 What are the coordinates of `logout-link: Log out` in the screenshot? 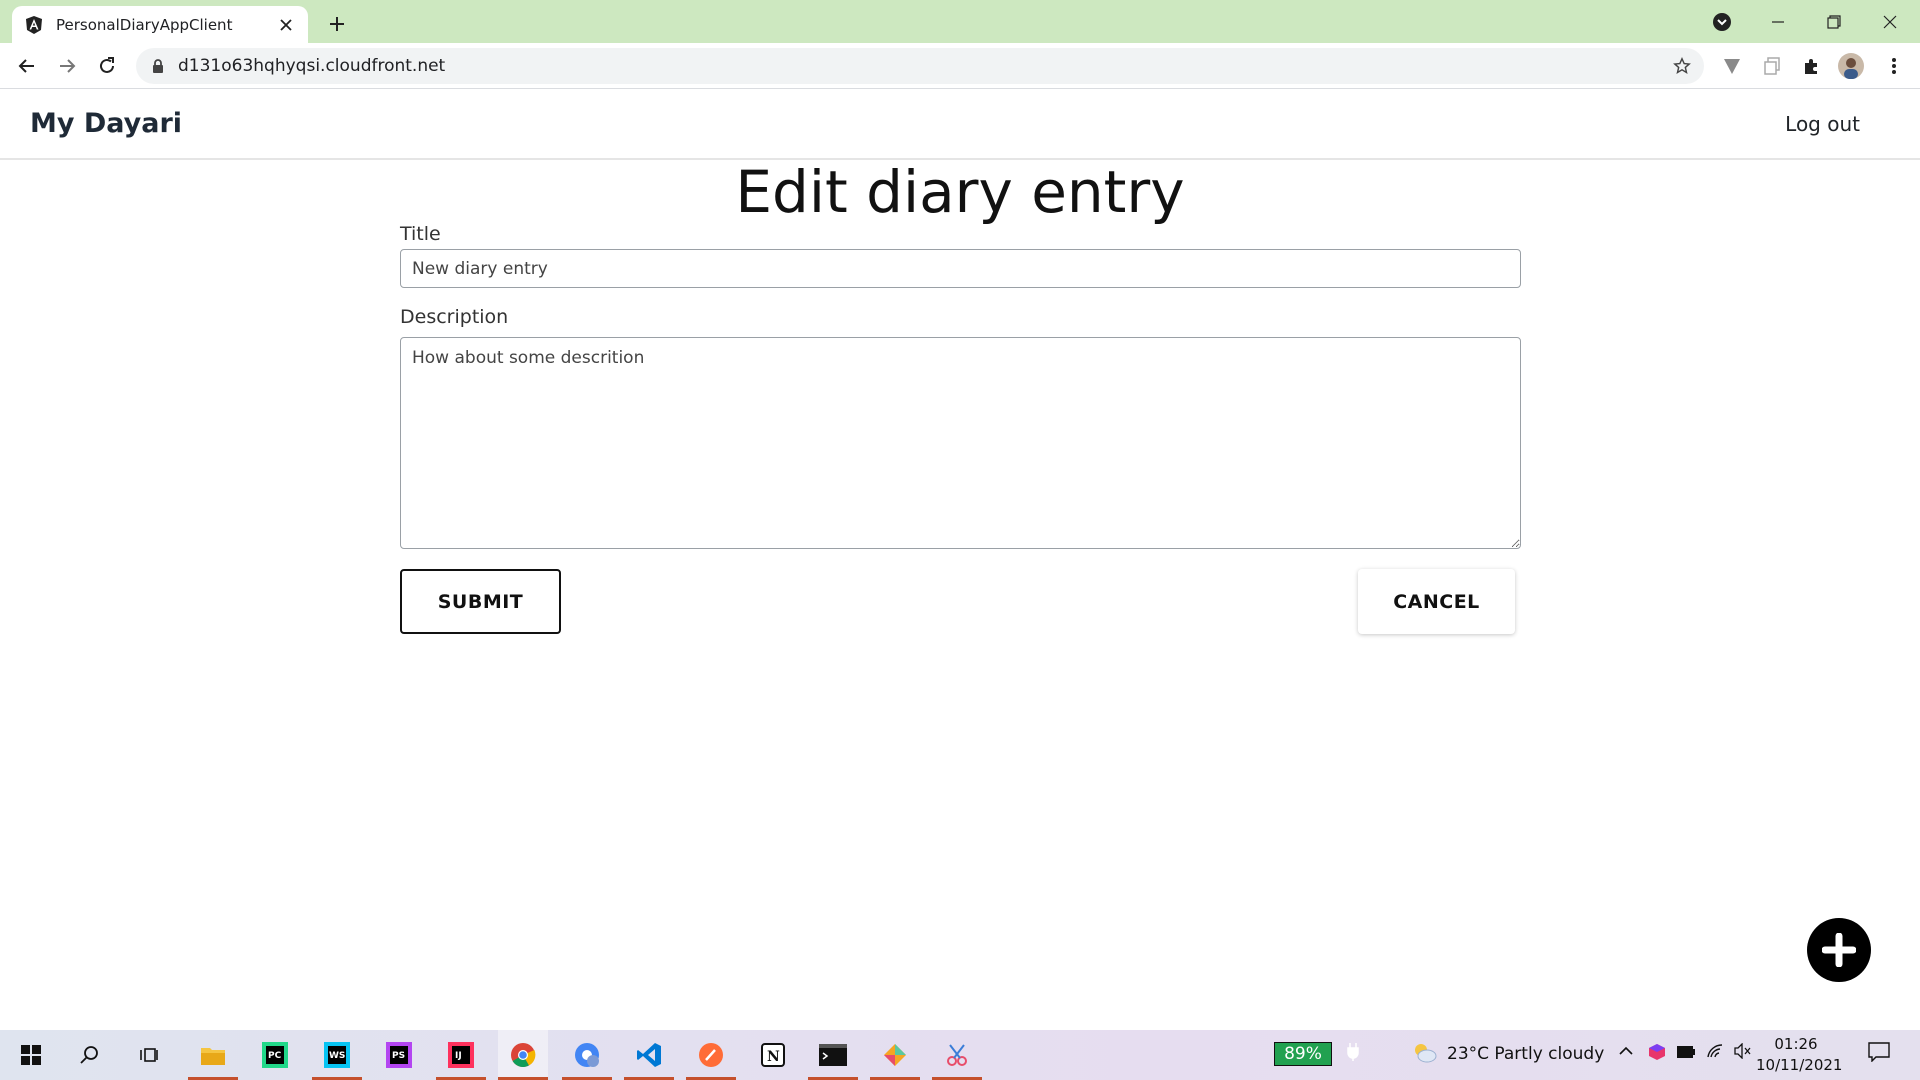 It's located at (1822, 124).